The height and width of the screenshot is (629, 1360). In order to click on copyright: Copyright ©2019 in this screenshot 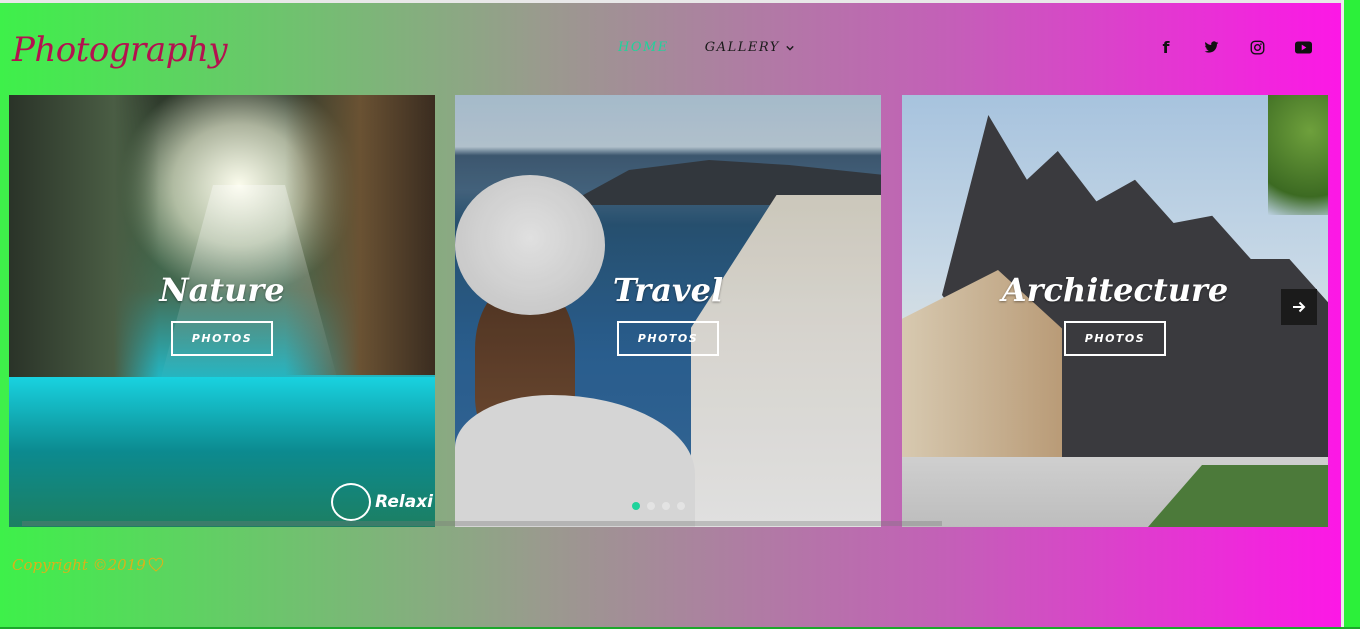, I will do `click(88, 565)`.